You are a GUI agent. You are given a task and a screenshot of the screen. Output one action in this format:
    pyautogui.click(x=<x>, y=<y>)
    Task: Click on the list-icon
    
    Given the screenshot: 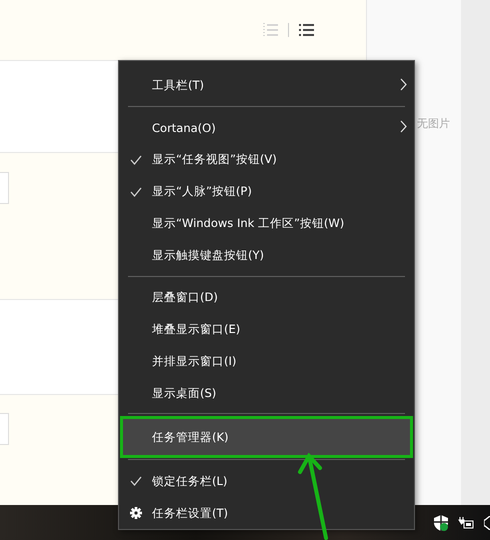 What is the action you would take?
    pyautogui.click(x=306, y=30)
    